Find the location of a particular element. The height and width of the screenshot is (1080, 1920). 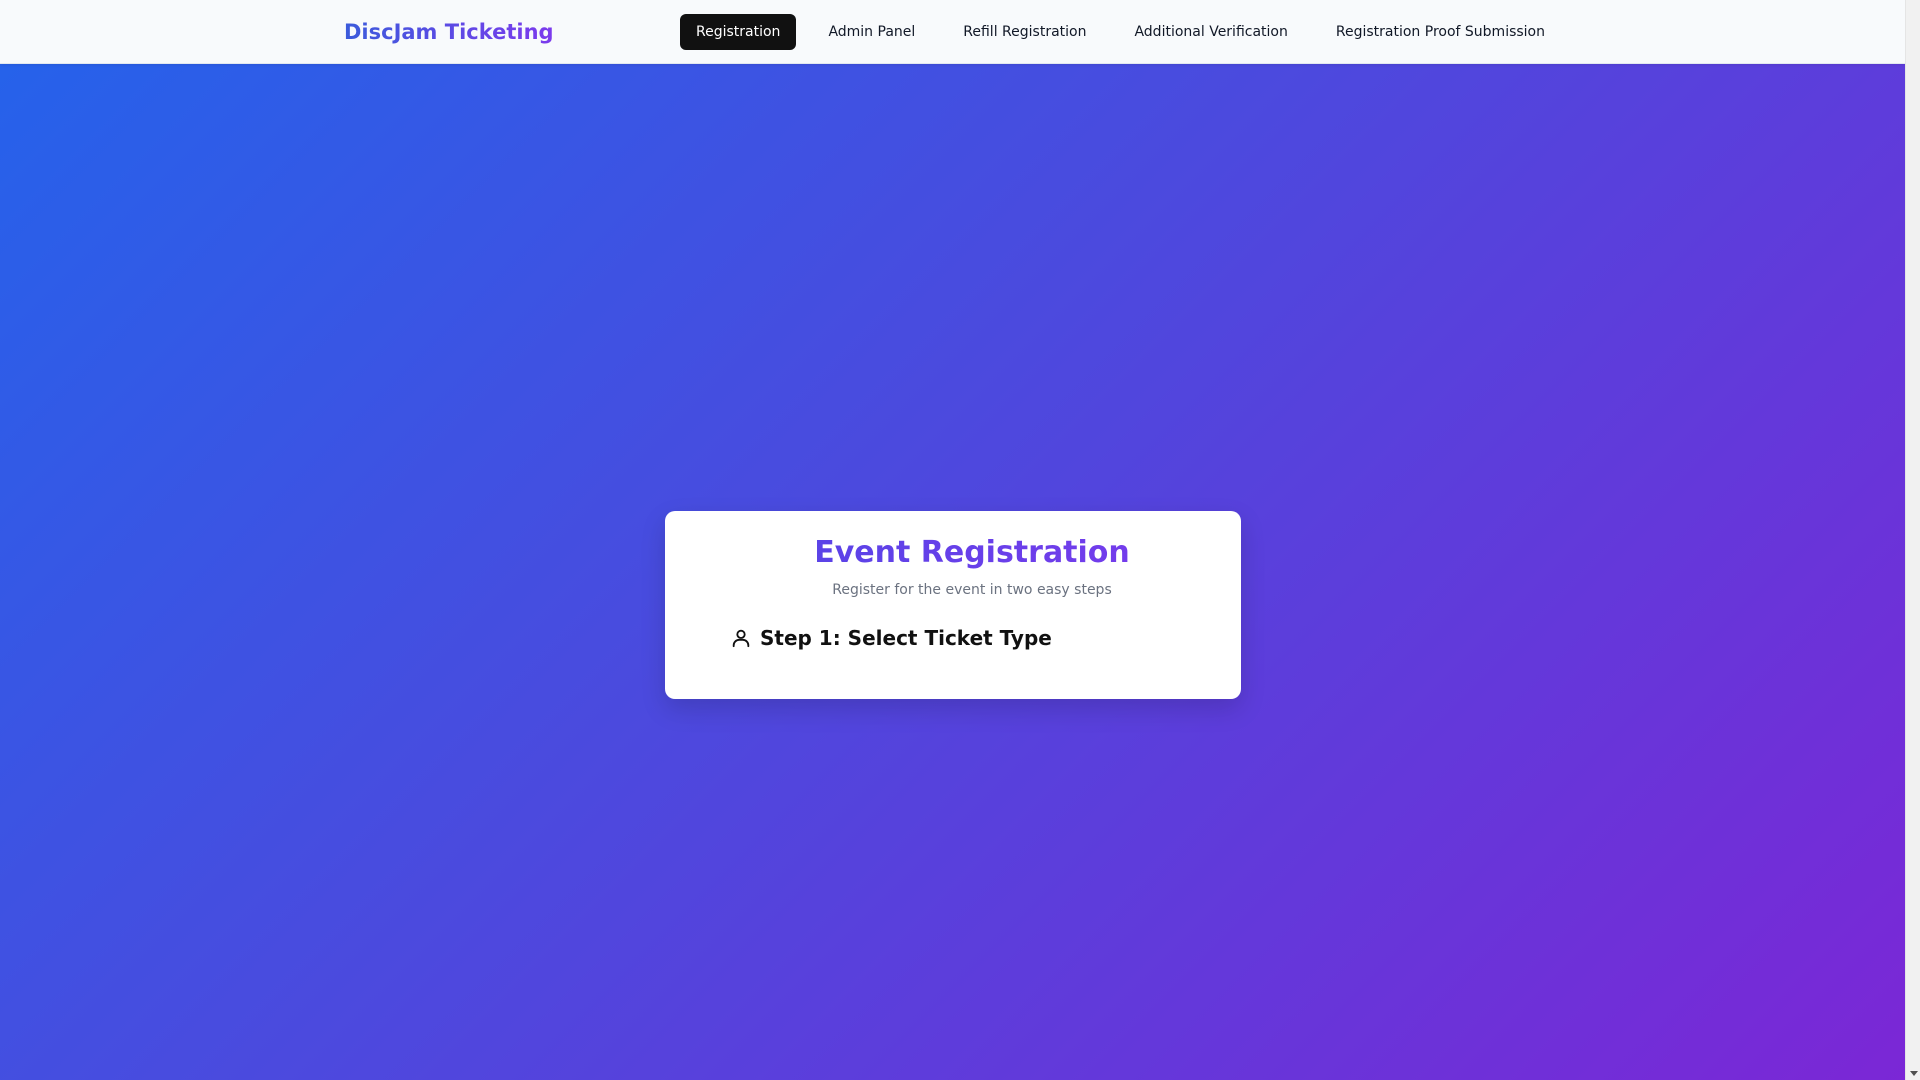

nav-item-registration-proof-submission: Registration Proof Submission is located at coordinates (1440, 32).